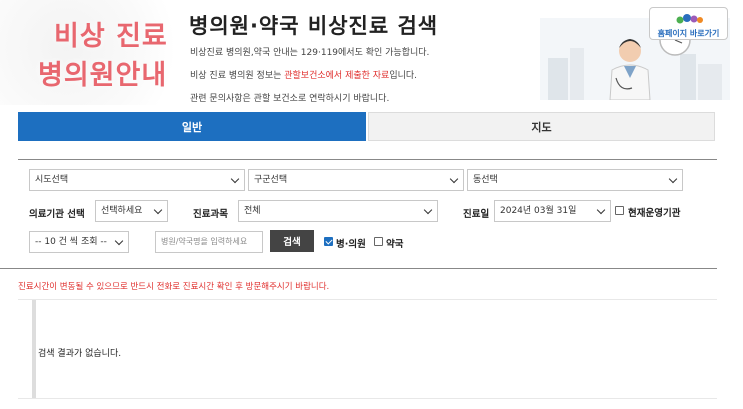 The height and width of the screenshot is (409, 743). I want to click on date-label: 진료일, so click(476, 214).